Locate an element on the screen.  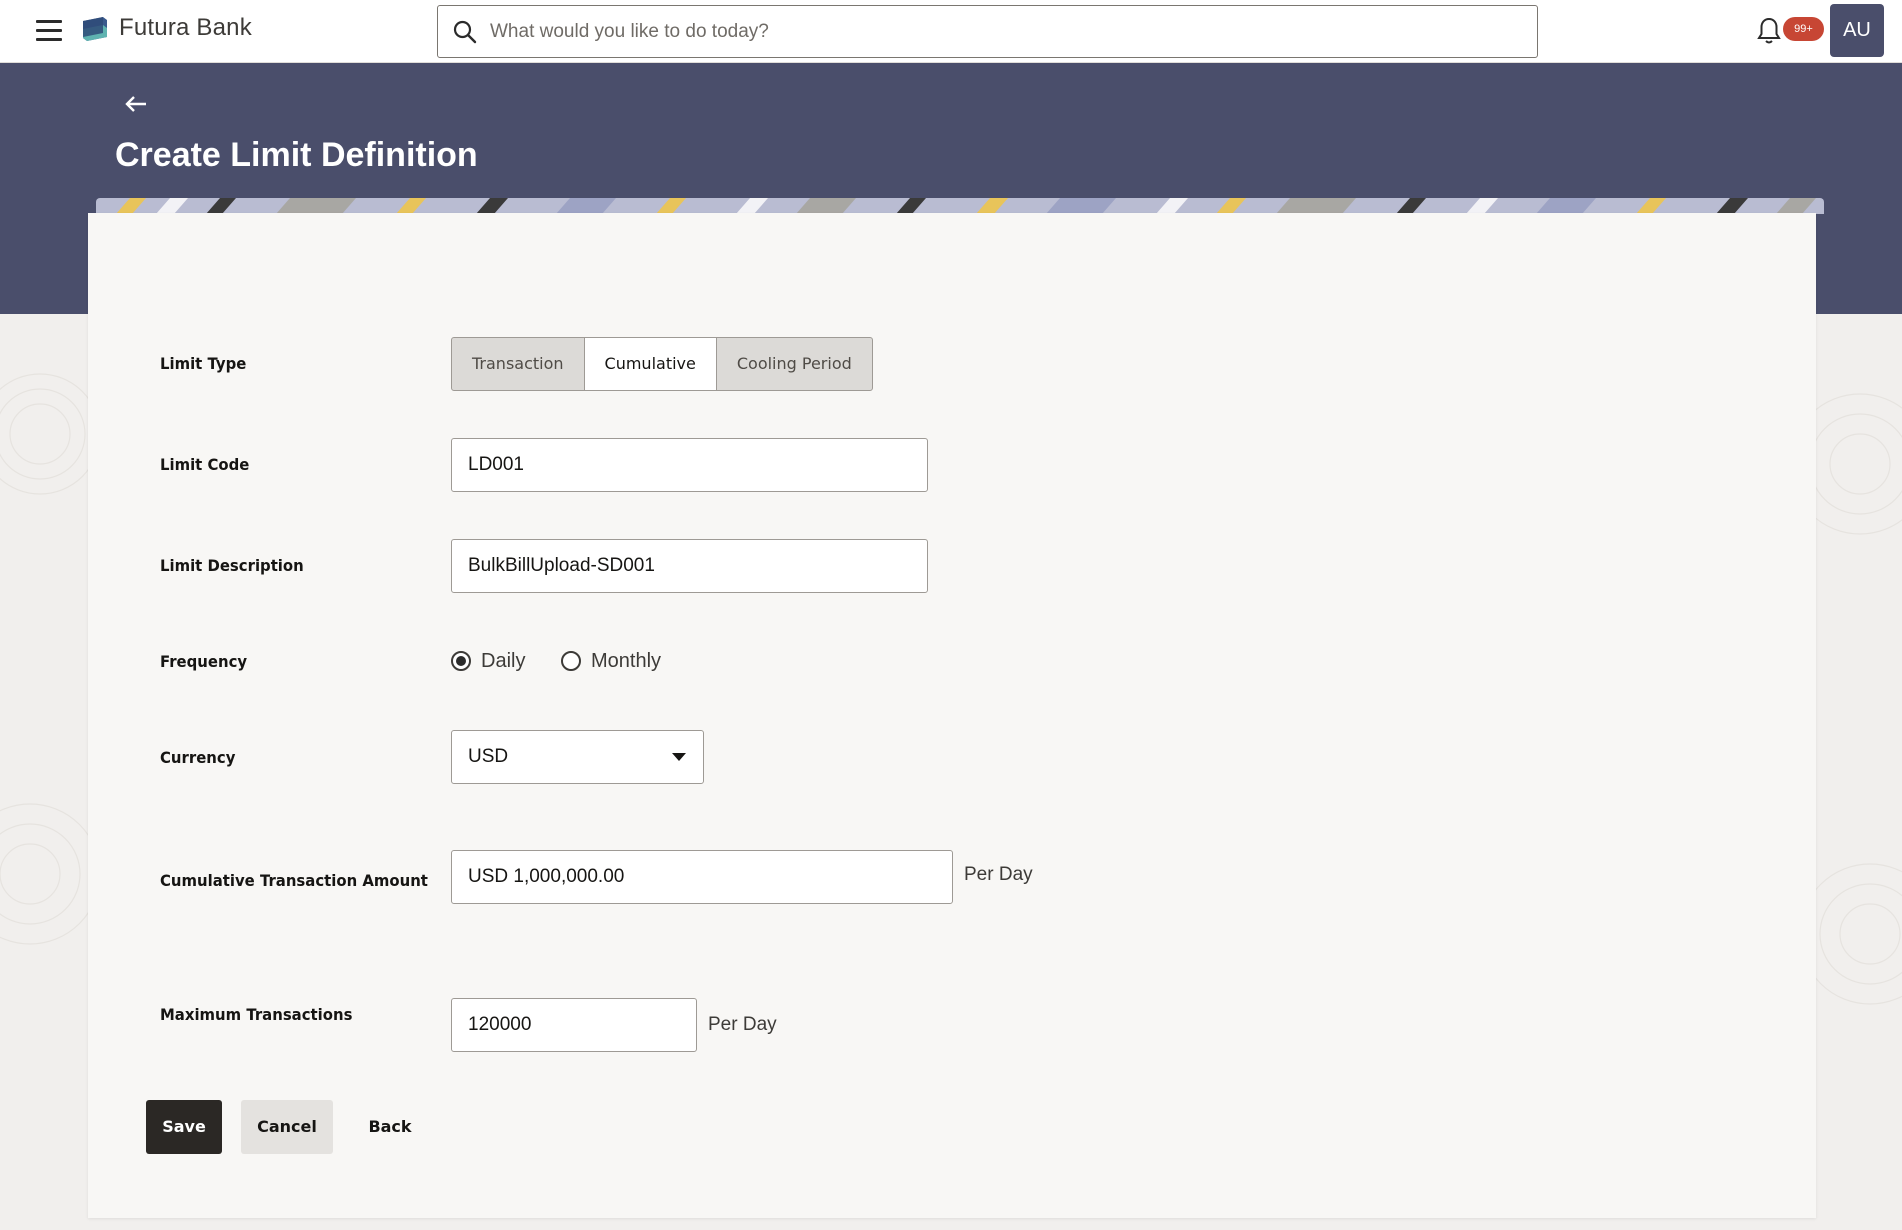
user-avatar: AU is located at coordinates (1857, 30).